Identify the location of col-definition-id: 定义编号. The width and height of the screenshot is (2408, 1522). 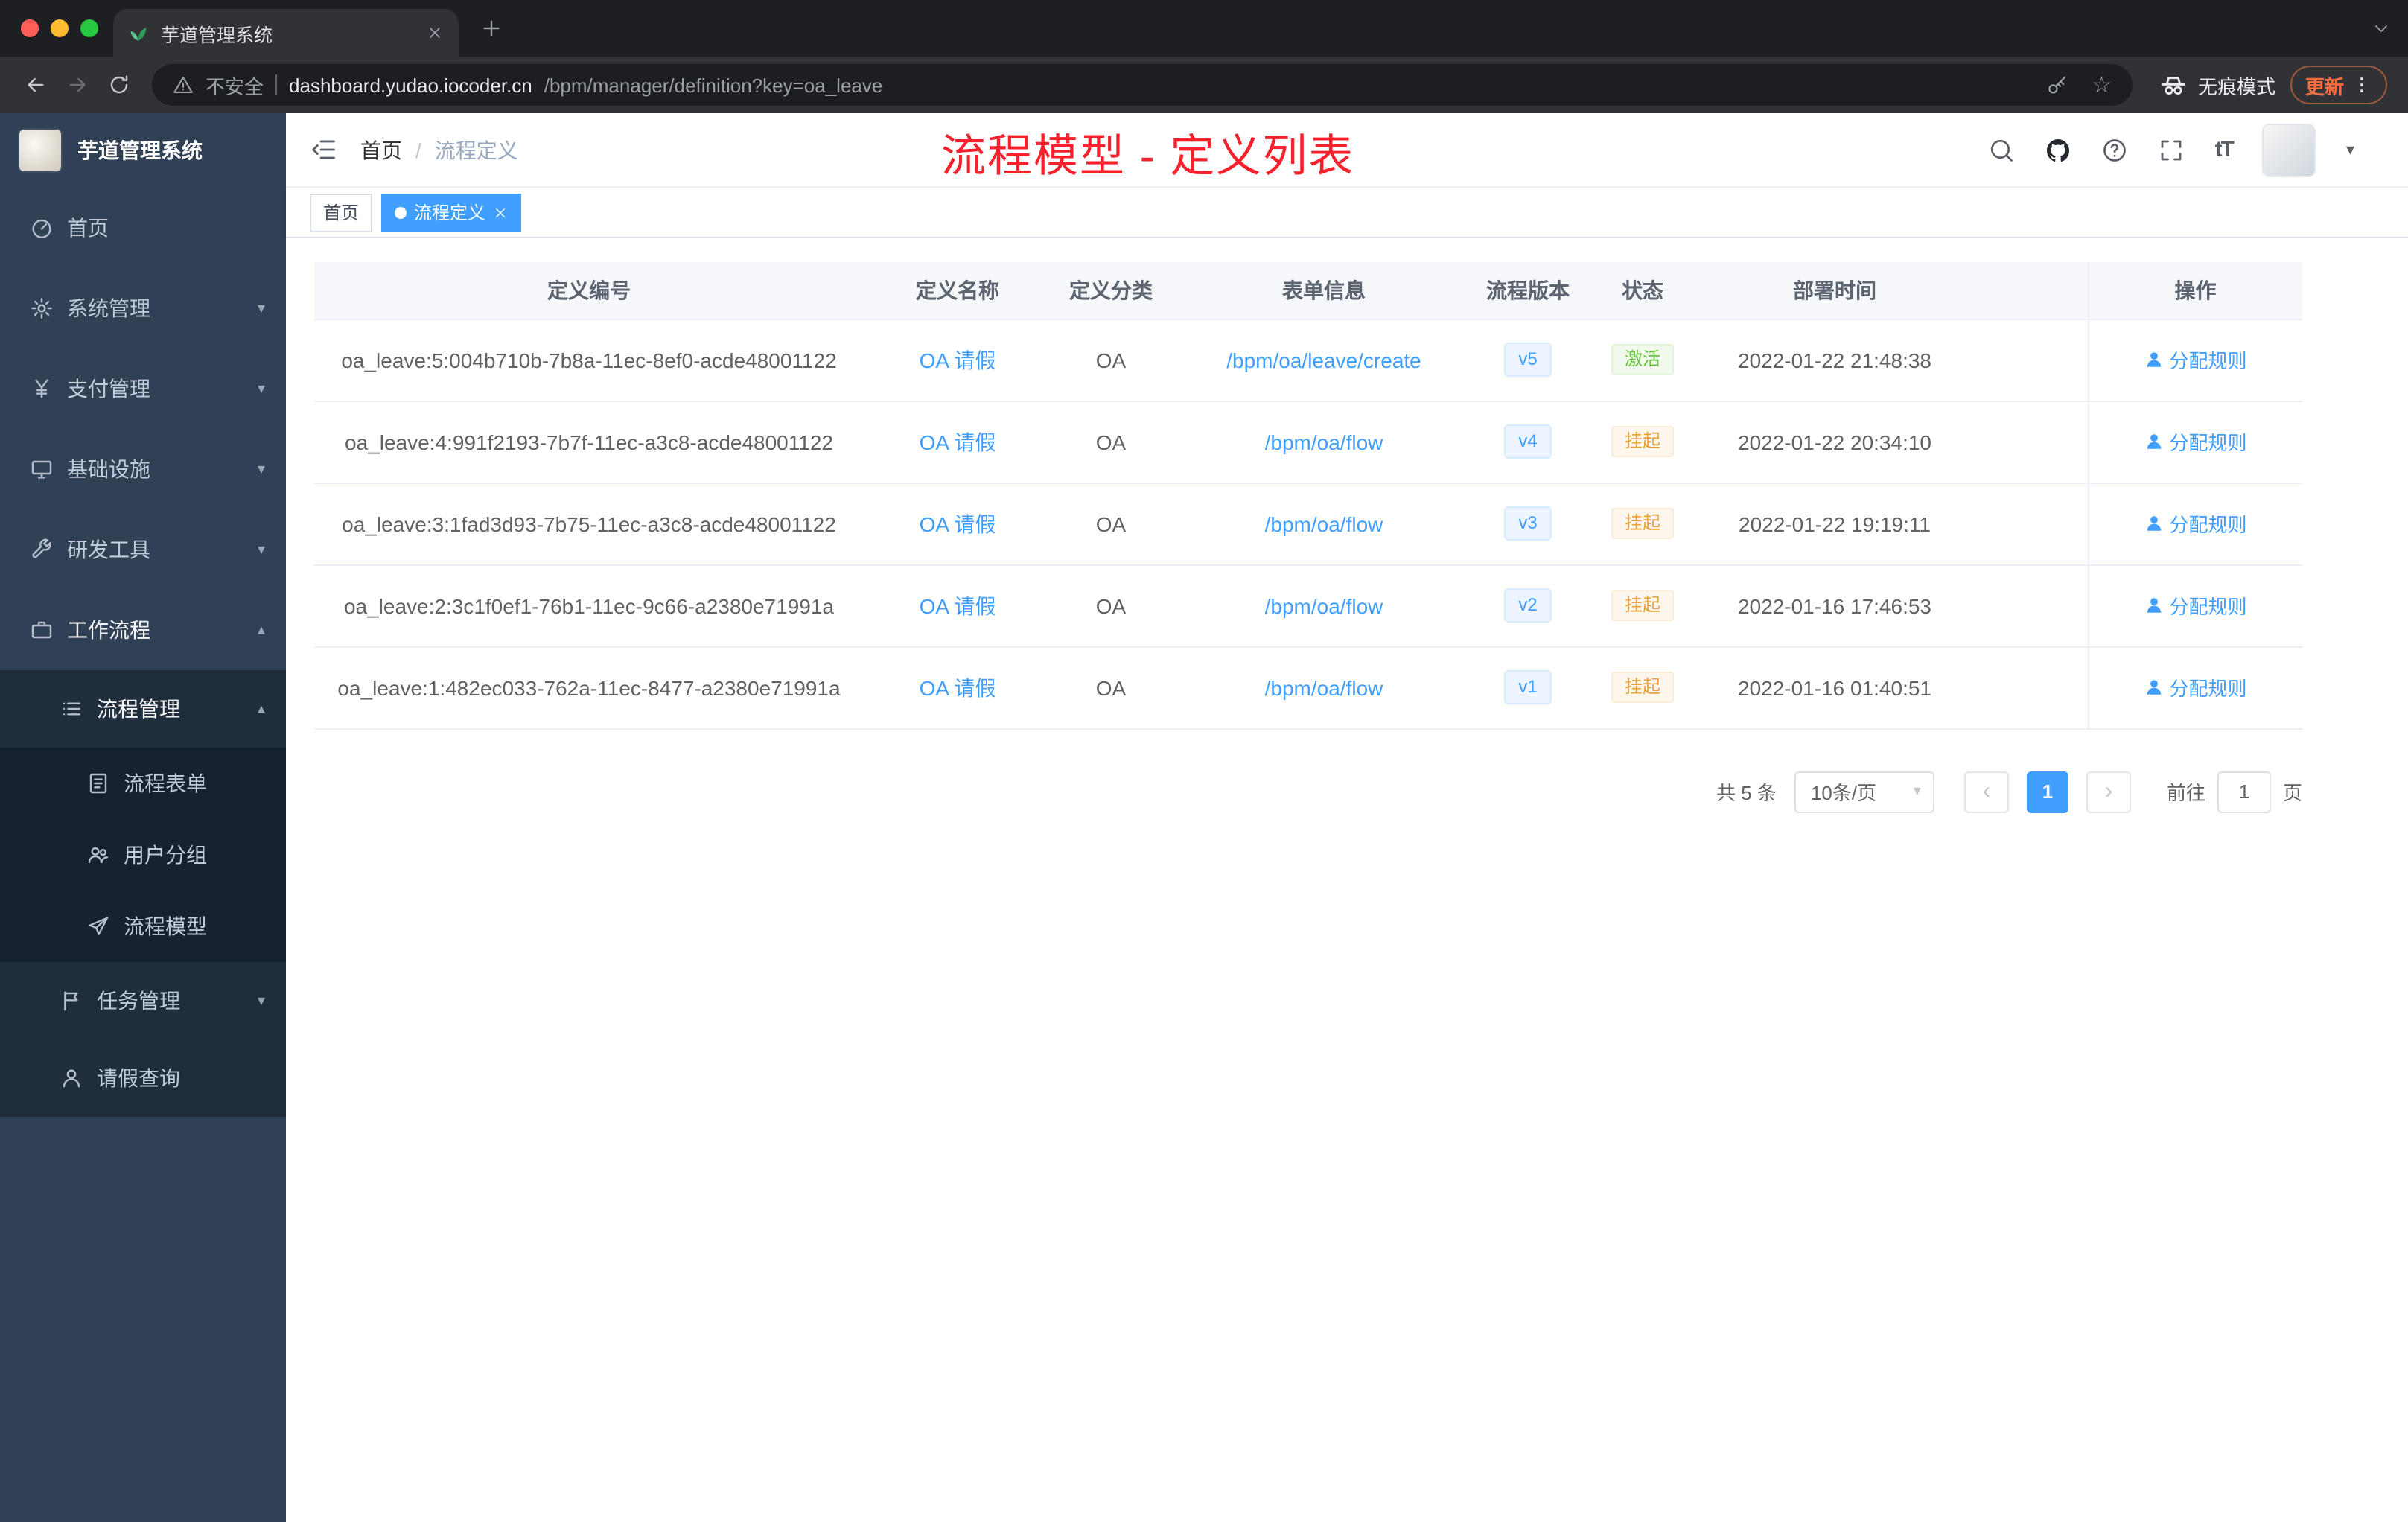
(589, 290).